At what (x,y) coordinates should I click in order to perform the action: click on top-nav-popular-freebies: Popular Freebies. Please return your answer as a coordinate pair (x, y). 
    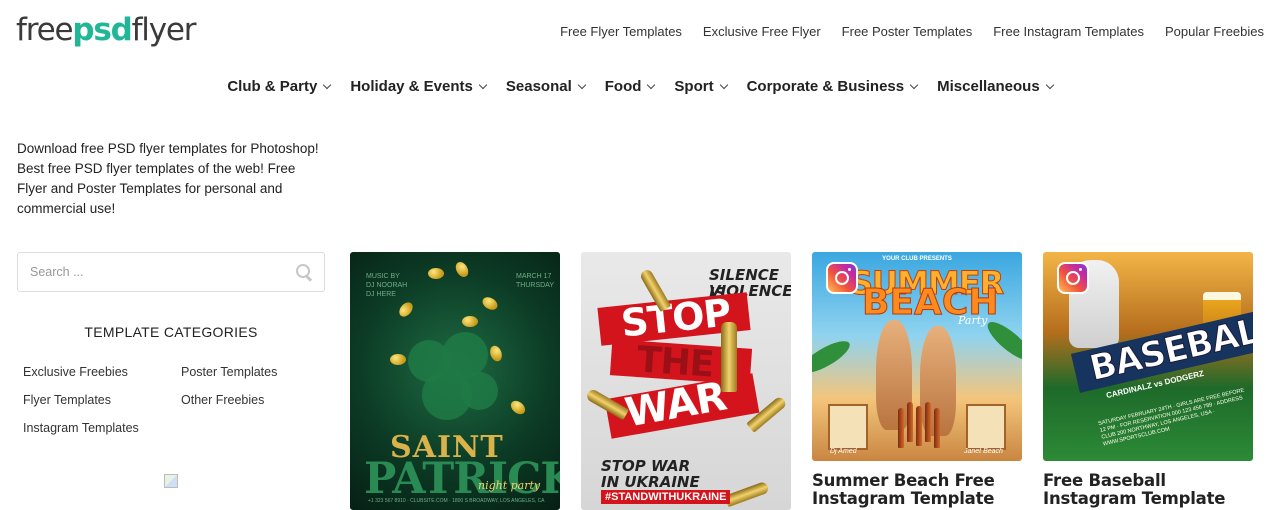
    Looking at the image, I should click on (1214, 31).